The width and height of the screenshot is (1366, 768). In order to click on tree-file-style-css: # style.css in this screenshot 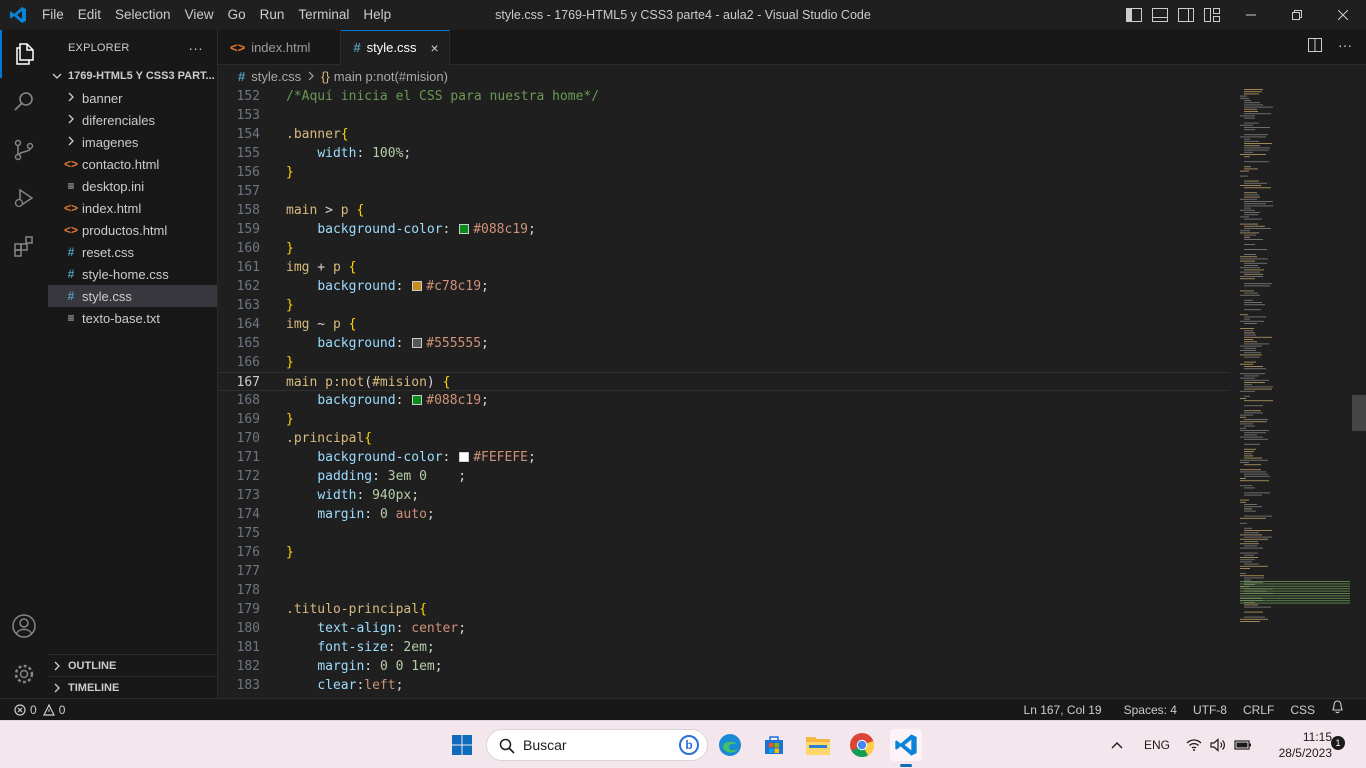, I will do `click(132, 296)`.